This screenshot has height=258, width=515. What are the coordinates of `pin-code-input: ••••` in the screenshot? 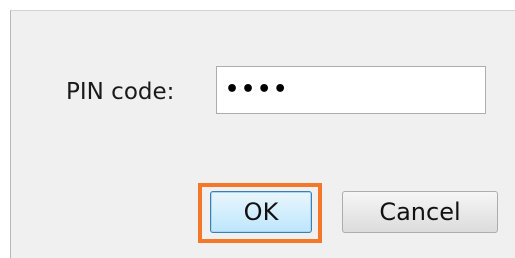 It's located at (351, 90).